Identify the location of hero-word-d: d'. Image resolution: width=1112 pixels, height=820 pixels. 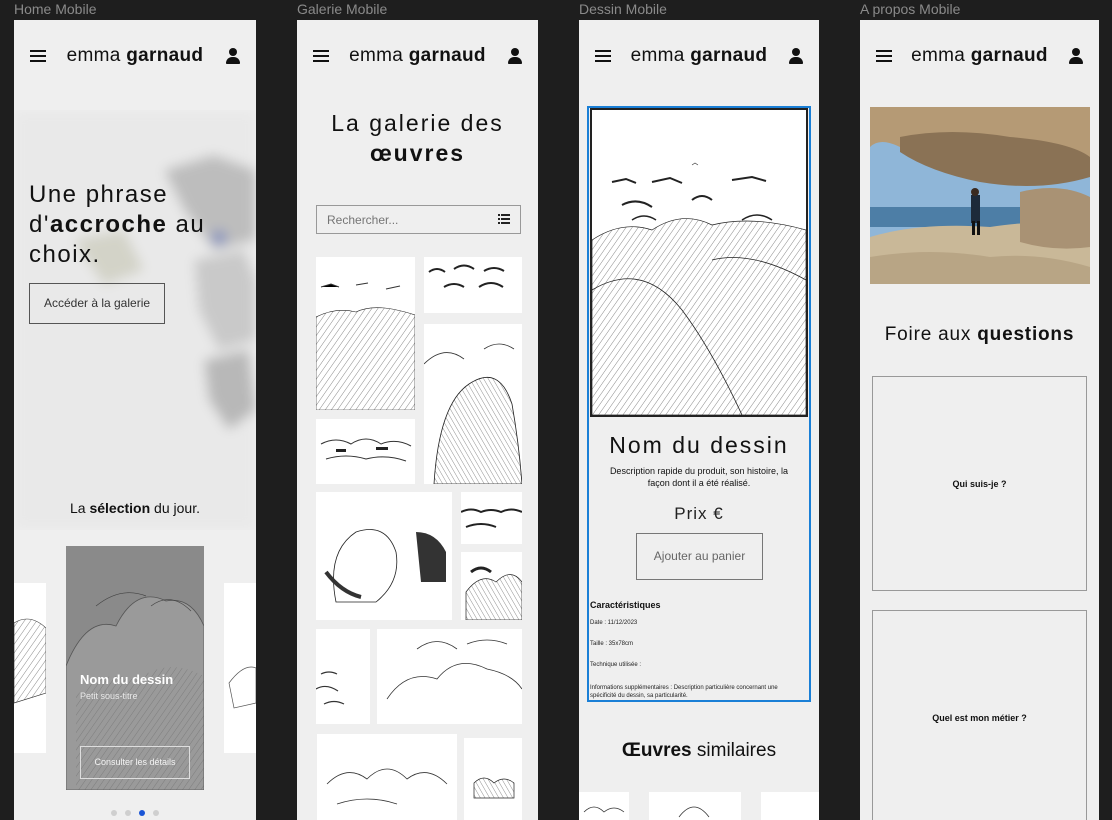
(39, 224).